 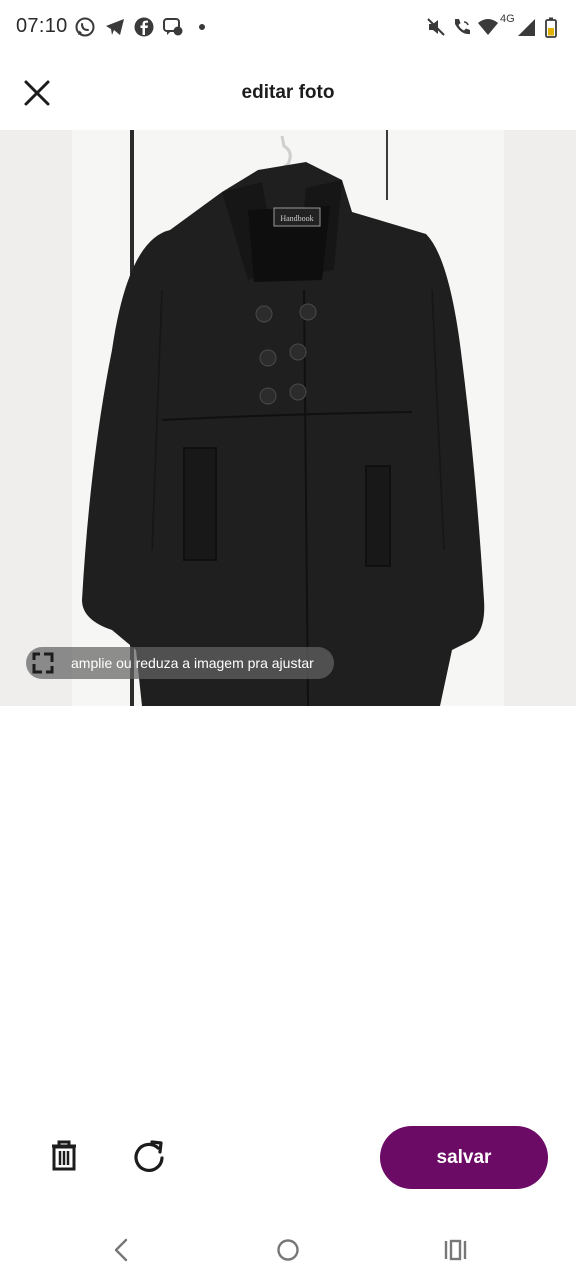 What do you see at coordinates (43, 663) in the screenshot?
I see `crop-resize-icon` at bounding box center [43, 663].